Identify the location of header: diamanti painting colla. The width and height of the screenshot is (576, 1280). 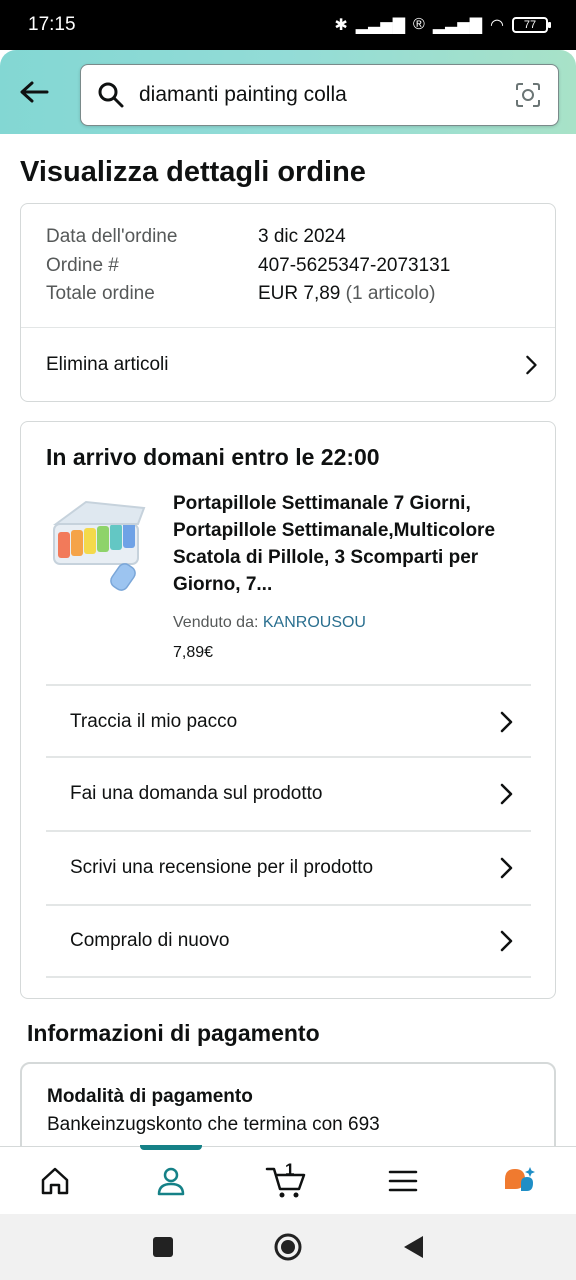
(288, 92).